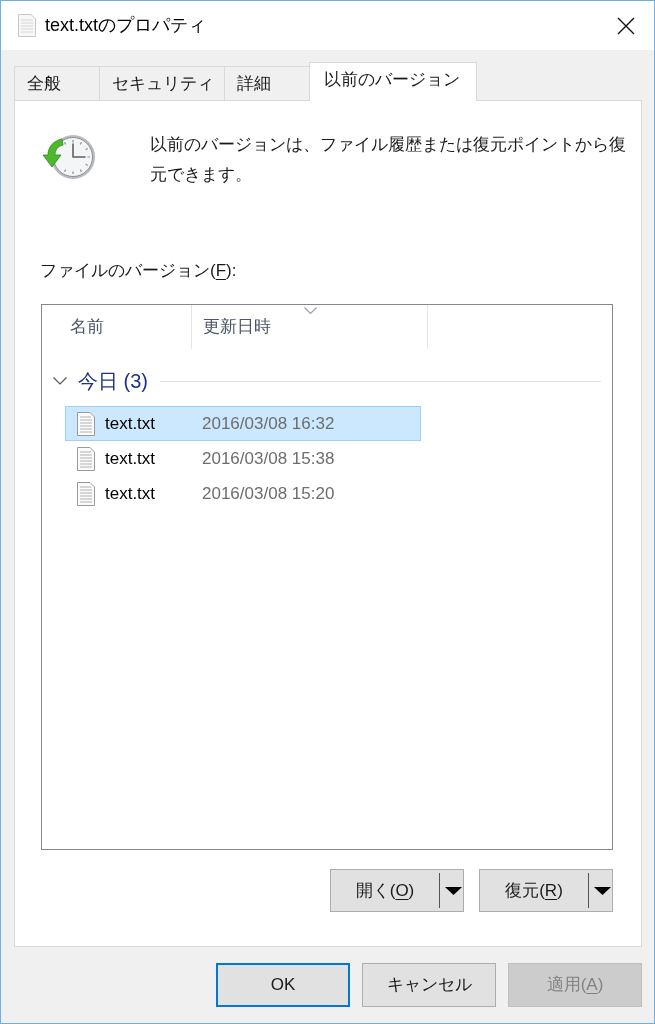 Image resolution: width=655 pixels, height=1024 pixels. I want to click on group-header: 今日 (3), so click(113, 381).